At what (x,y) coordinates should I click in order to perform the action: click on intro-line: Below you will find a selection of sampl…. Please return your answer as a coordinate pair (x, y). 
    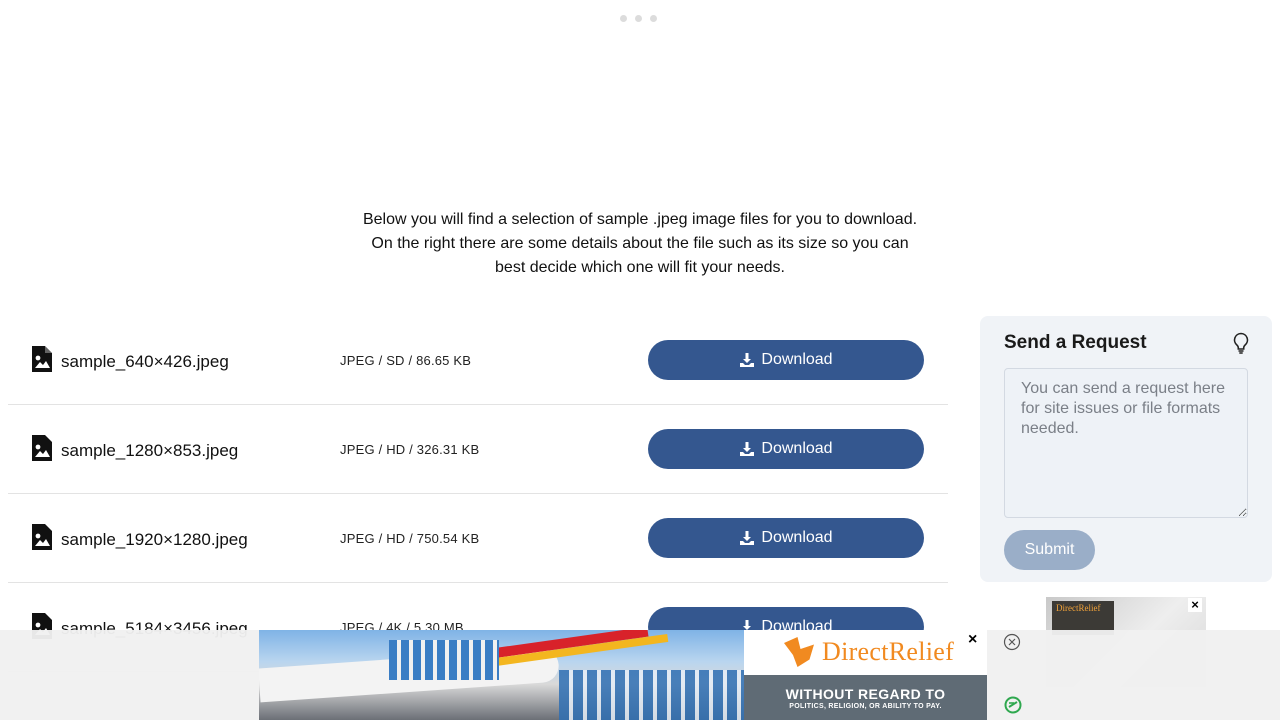
    Looking at the image, I should click on (640, 219).